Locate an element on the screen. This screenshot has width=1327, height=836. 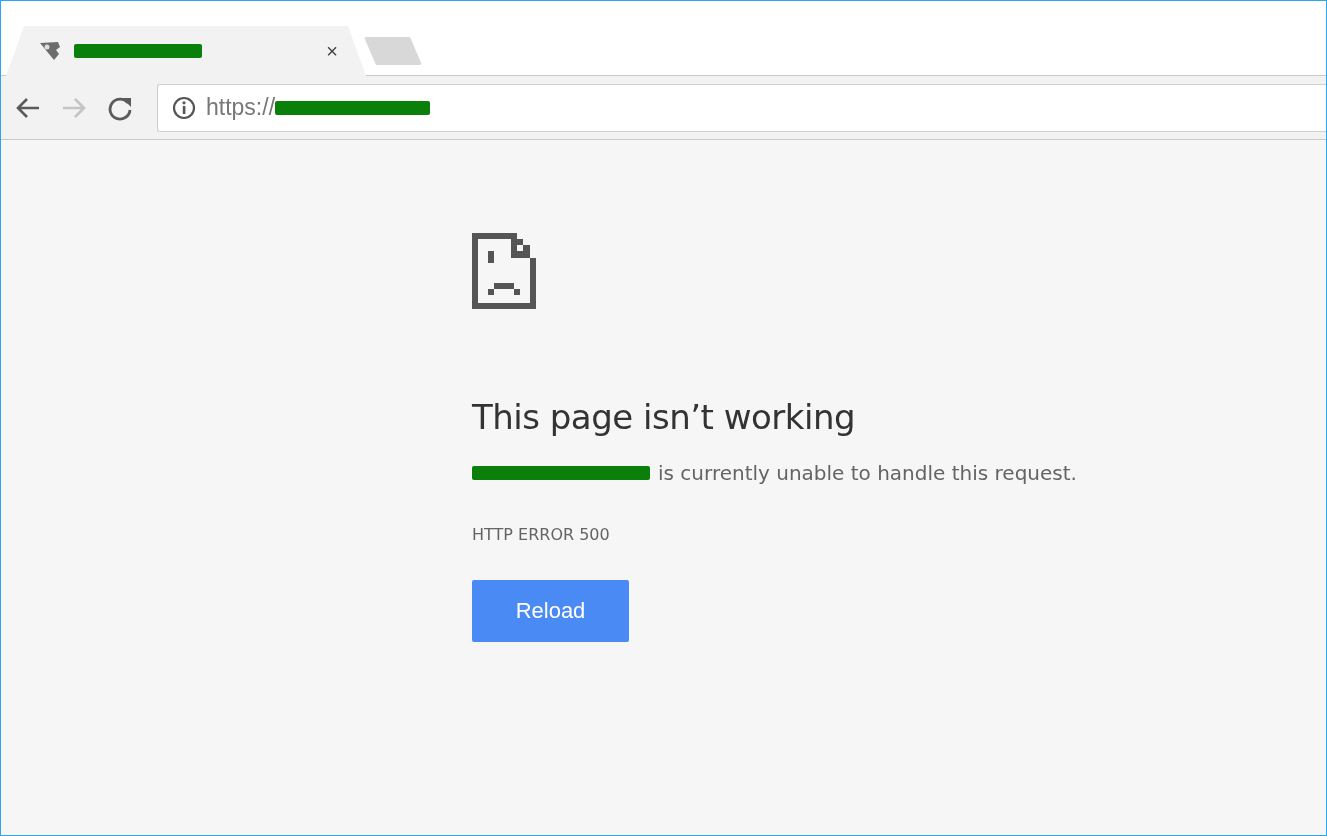
sad-page-icon is located at coordinates (504, 271).